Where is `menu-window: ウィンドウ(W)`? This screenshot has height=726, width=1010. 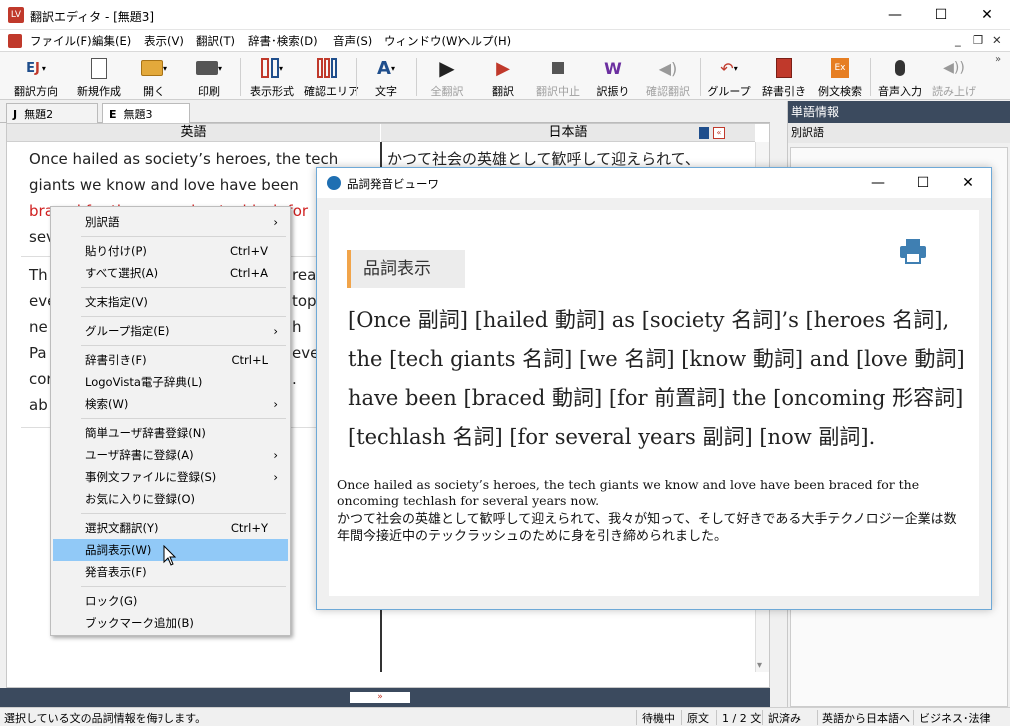
menu-window: ウィンドウ(W) is located at coordinates (423, 41).